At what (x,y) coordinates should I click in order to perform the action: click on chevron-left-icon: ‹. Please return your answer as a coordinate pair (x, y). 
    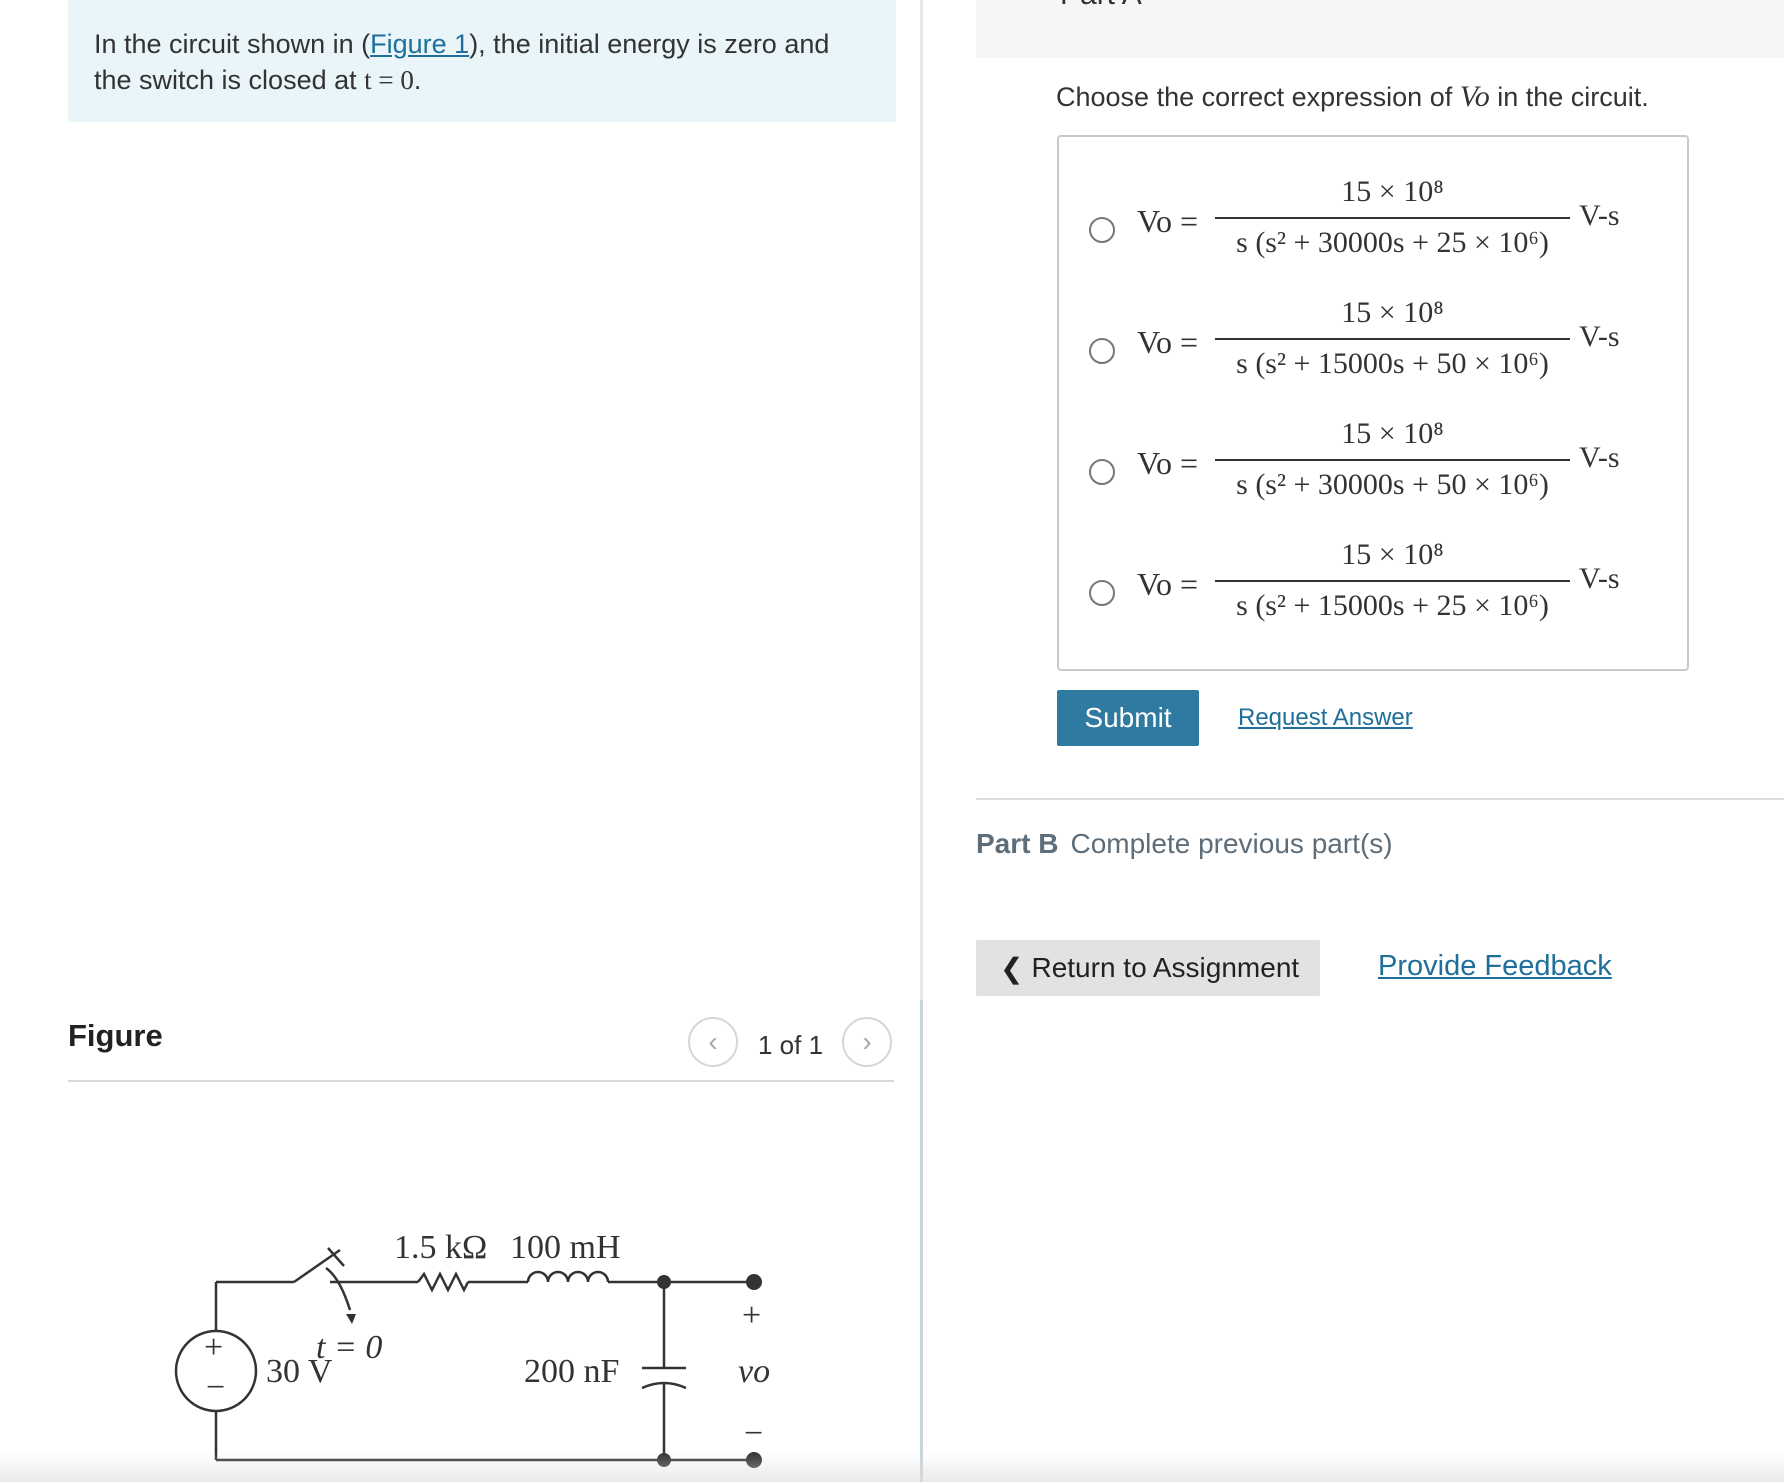
    Looking at the image, I should click on (713, 1041).